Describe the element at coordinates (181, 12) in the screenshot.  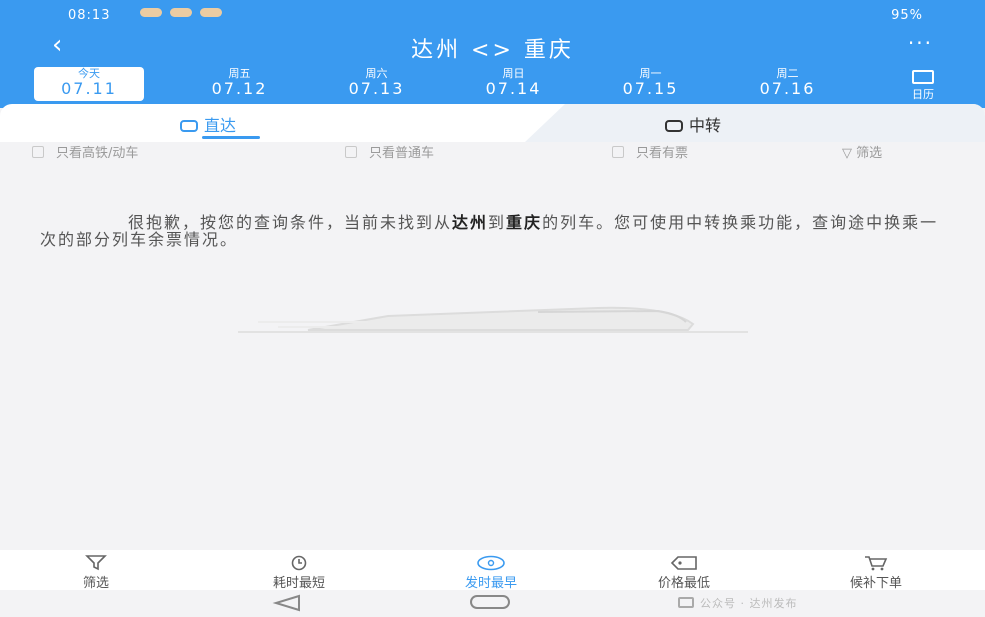
I see `notification-icons` at that location.